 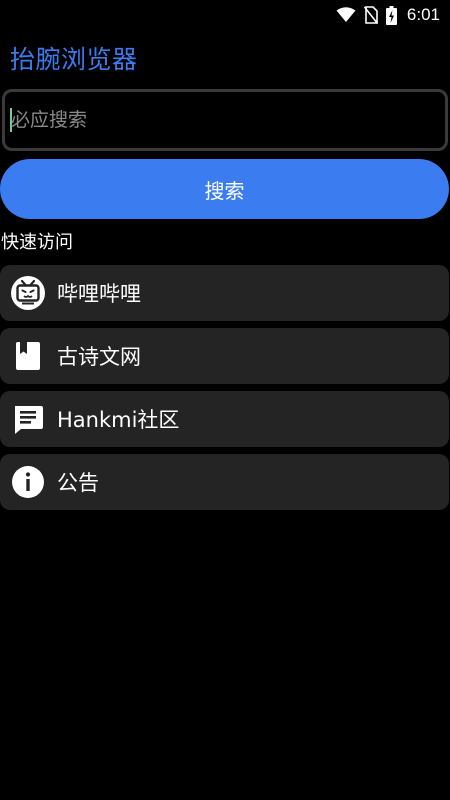 I want to click on message-icon, so click(x=28, y=419).